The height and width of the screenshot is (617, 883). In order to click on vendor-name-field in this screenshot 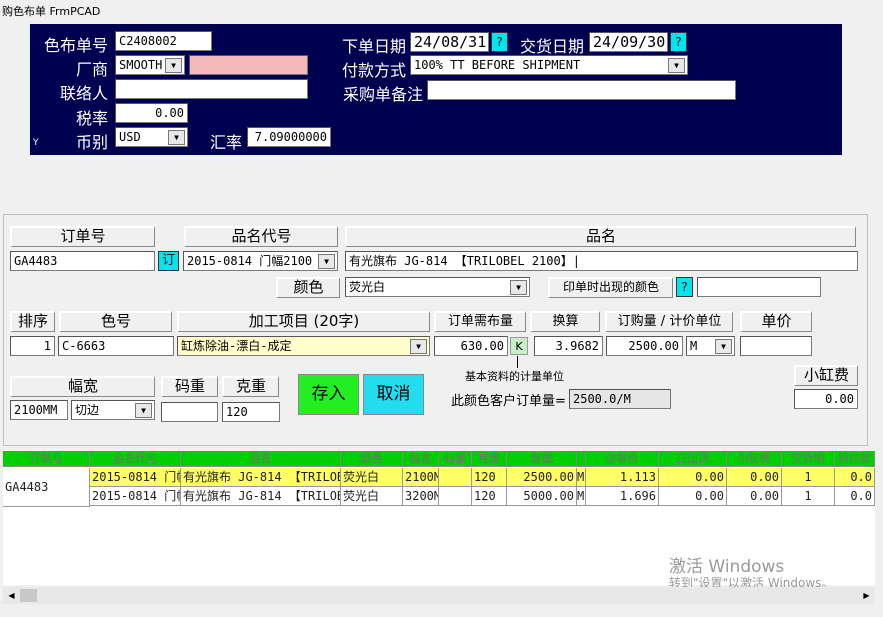, I will do `click(248, 65)`.